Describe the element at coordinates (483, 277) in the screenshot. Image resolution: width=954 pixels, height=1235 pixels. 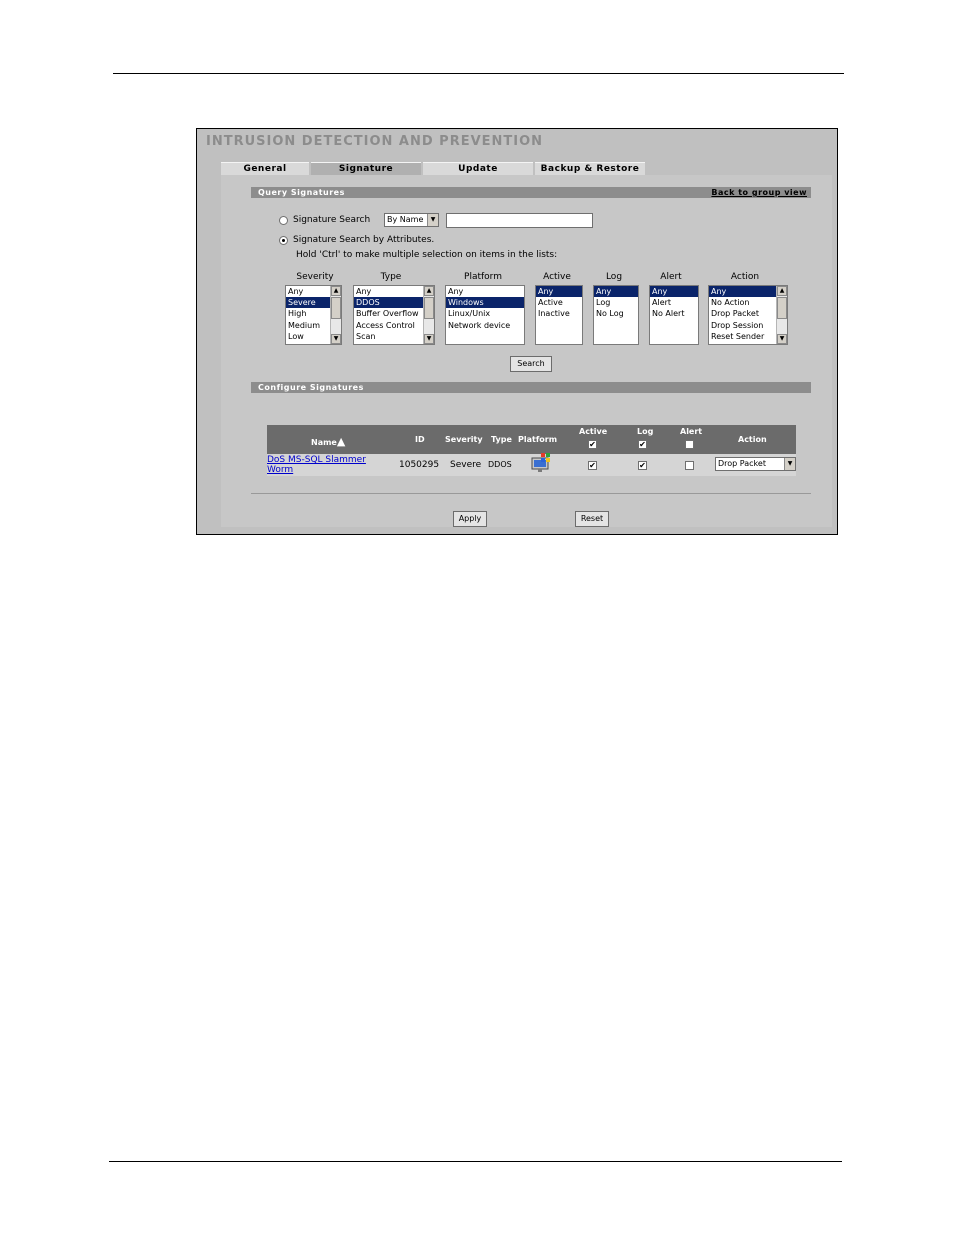
I see `platform-list-label: Platform` at that location.